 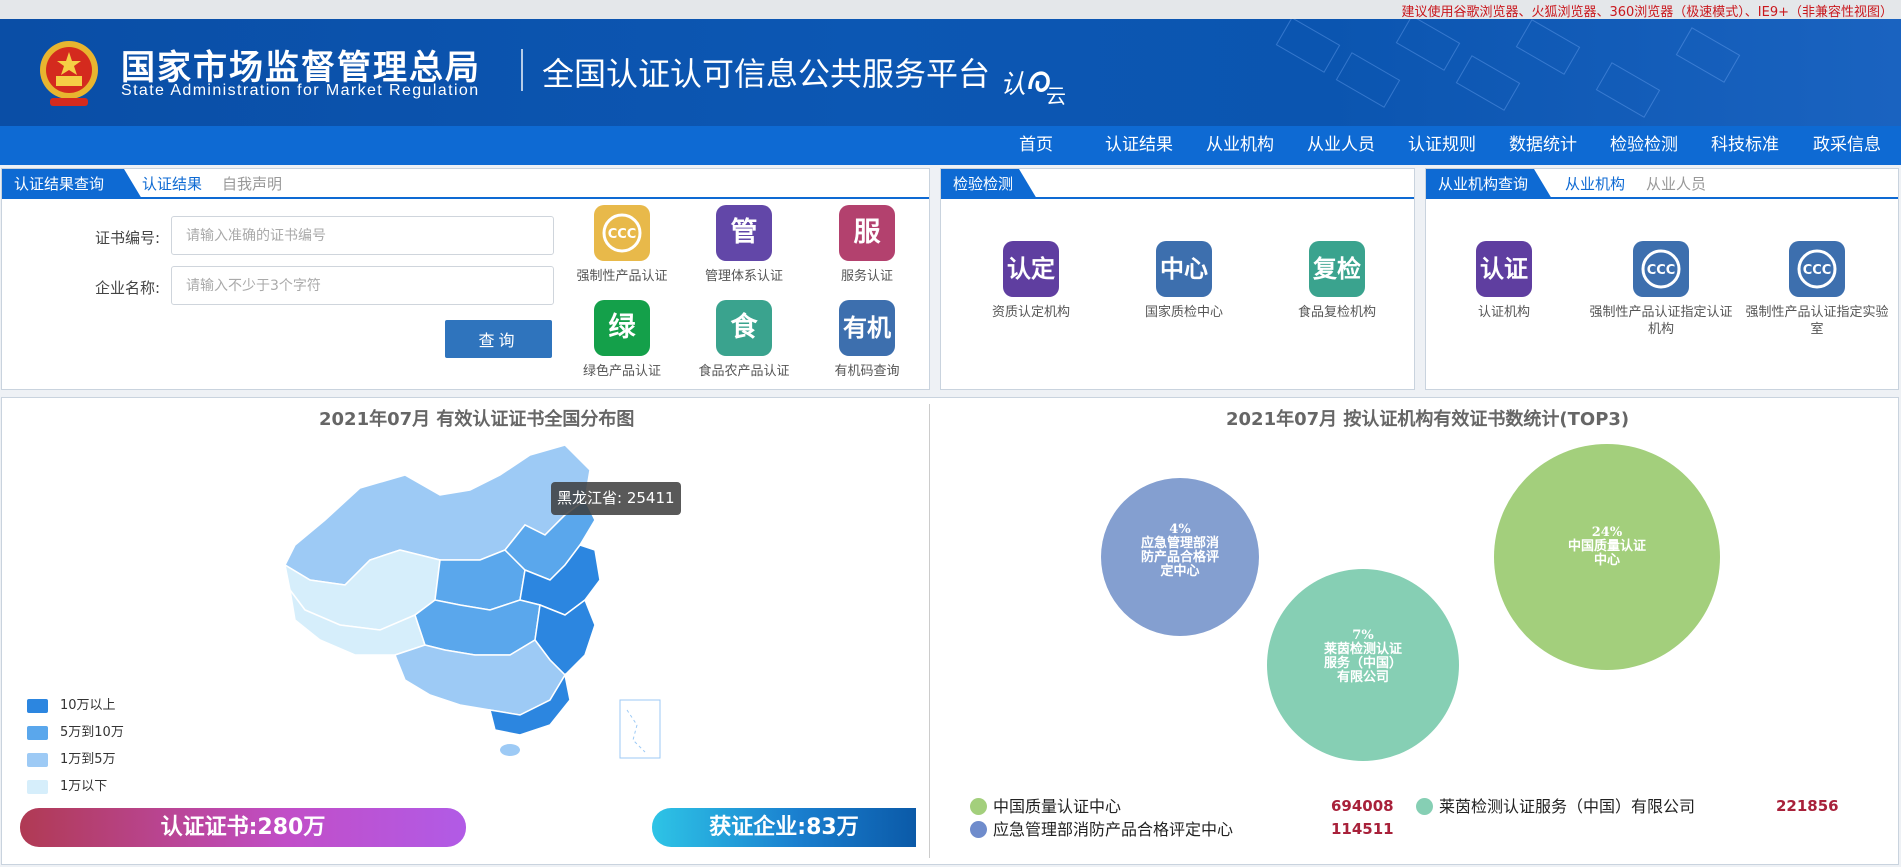 I want to click on bubble-label-line: 有限公司, so click(x=1363, y=677).